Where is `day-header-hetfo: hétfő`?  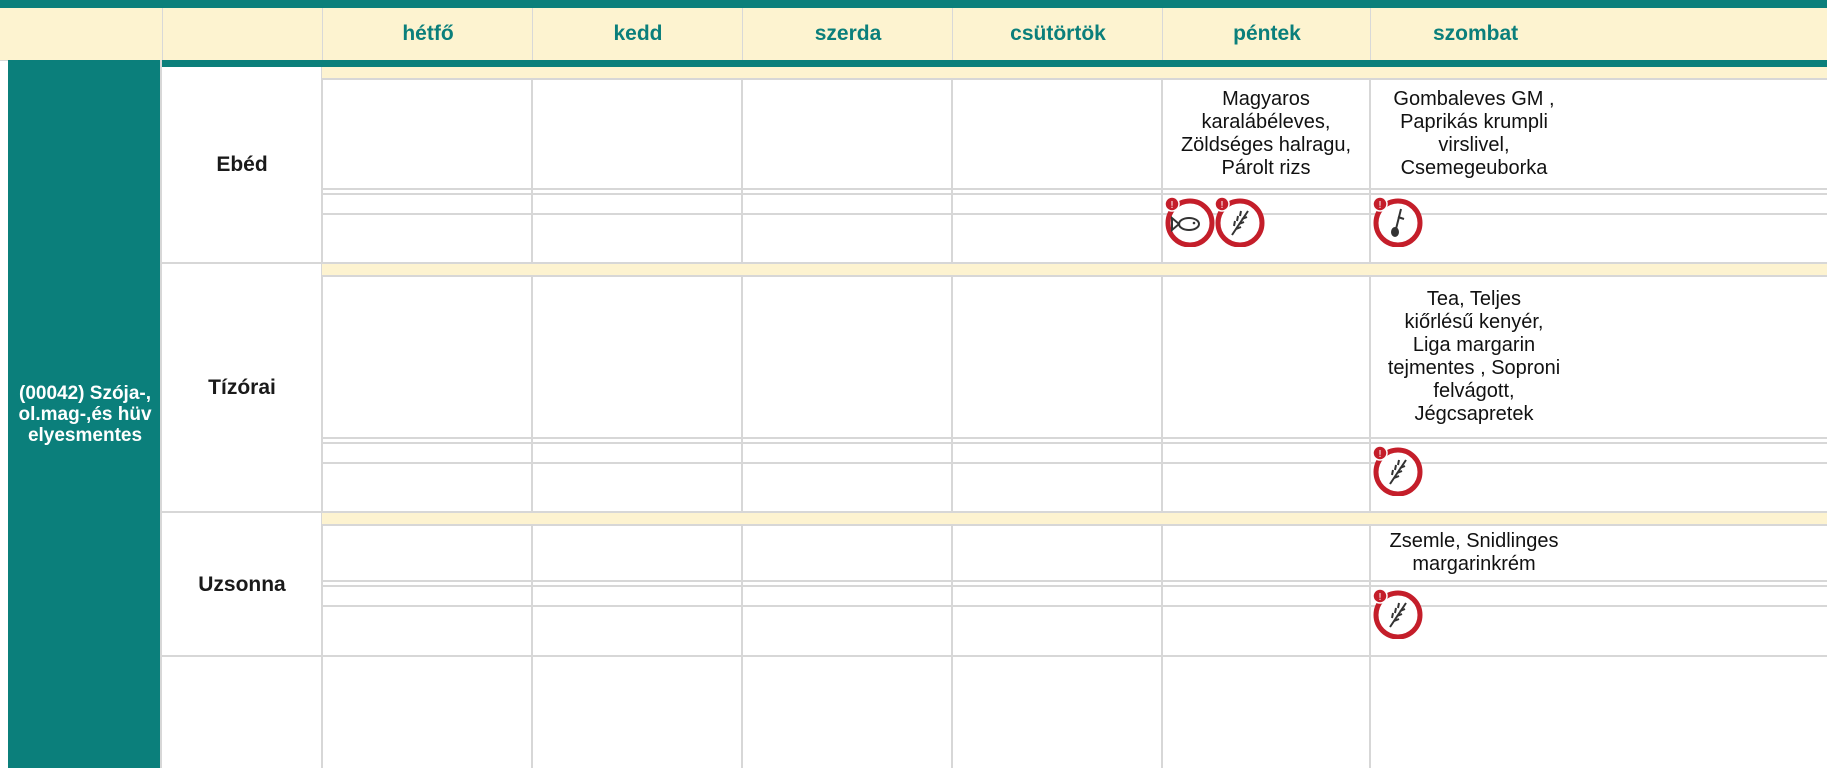 day-header-hetfo: hétfő is located at coordinates (427, 34).